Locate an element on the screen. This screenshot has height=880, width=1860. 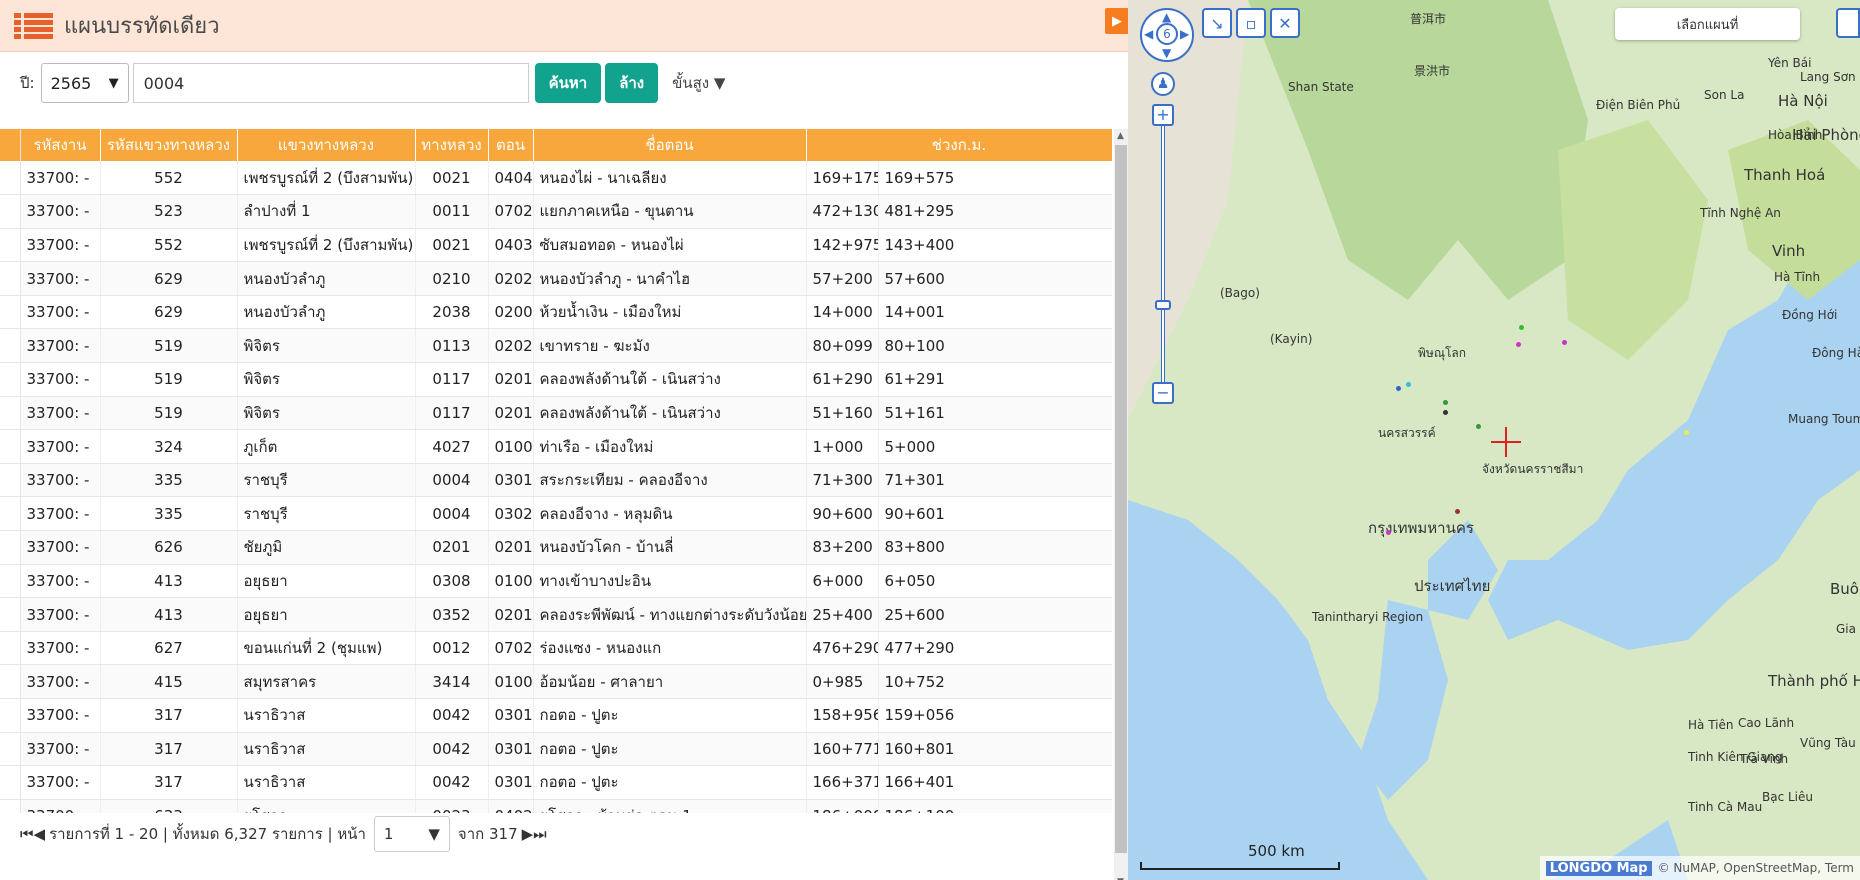
table-cell: เขาทราย - ฆะมัง is located at coordinates (670, 346).